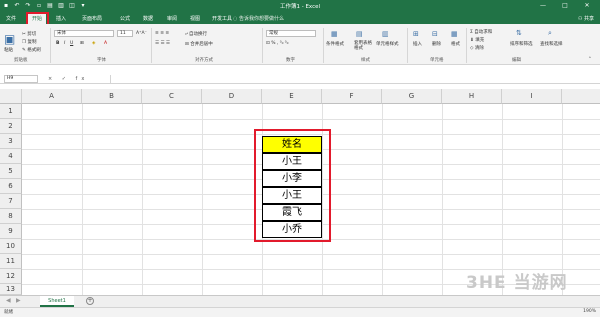 This screenshot has height=317, width=600. Describe the element at coordinates (551, 44) in the screenshot. I see `find-select-button: 查找和选择` at that location.